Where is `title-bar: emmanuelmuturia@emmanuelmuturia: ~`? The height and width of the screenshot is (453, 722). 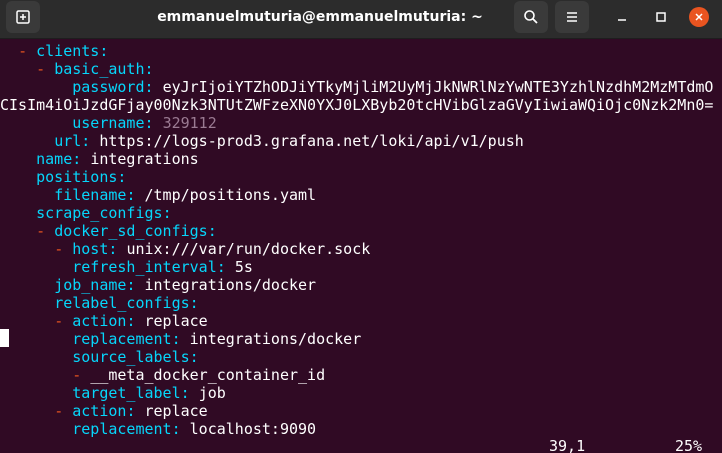
title-bar: emmanuelmuturia@emmanuelmuturia: ~ is located at coordinates (361, 19).